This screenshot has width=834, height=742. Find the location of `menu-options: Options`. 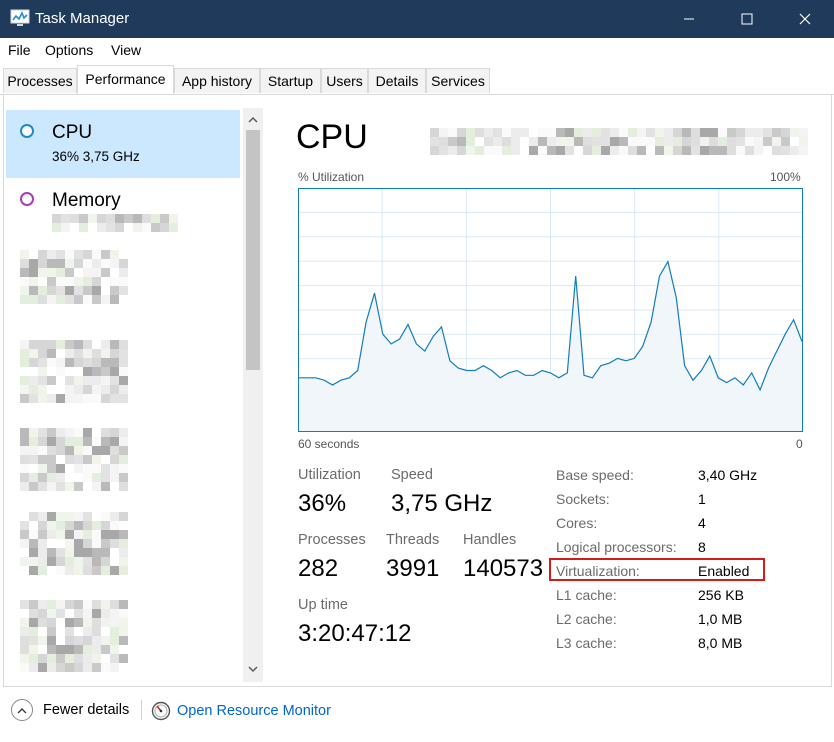

menu-options: Options is located at coordinates (69, 50).